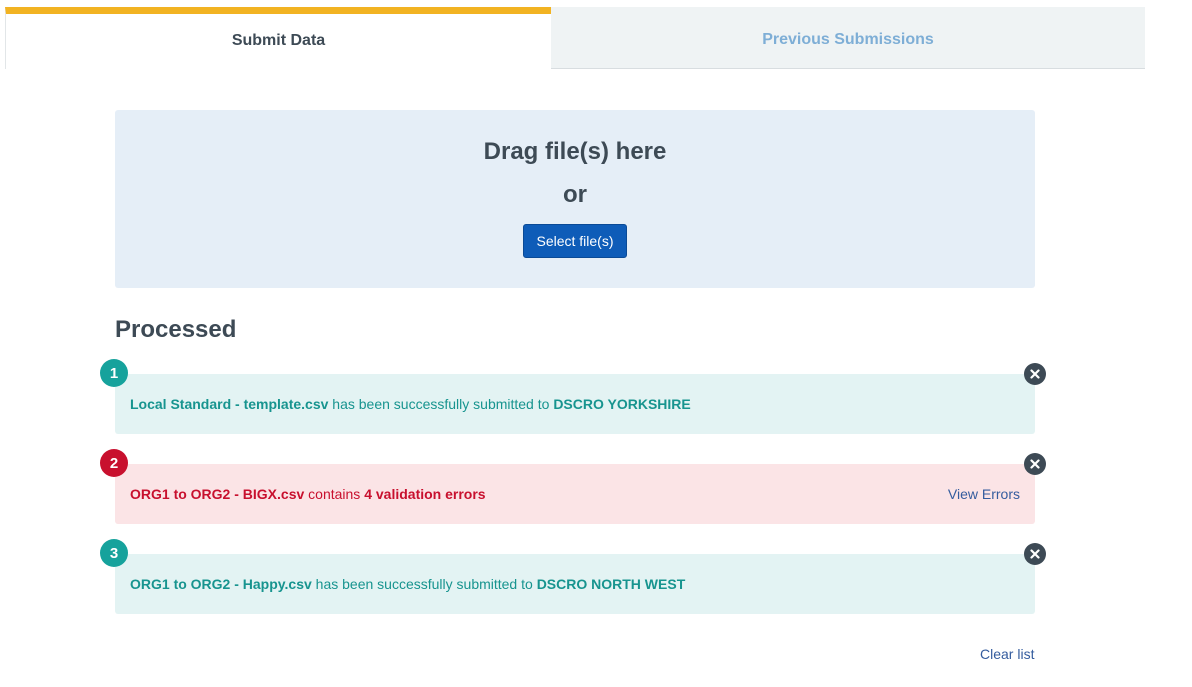  Describe the element at coordinates (575, 194) in the screenshot. I see `dropzone-or: or` at that location.